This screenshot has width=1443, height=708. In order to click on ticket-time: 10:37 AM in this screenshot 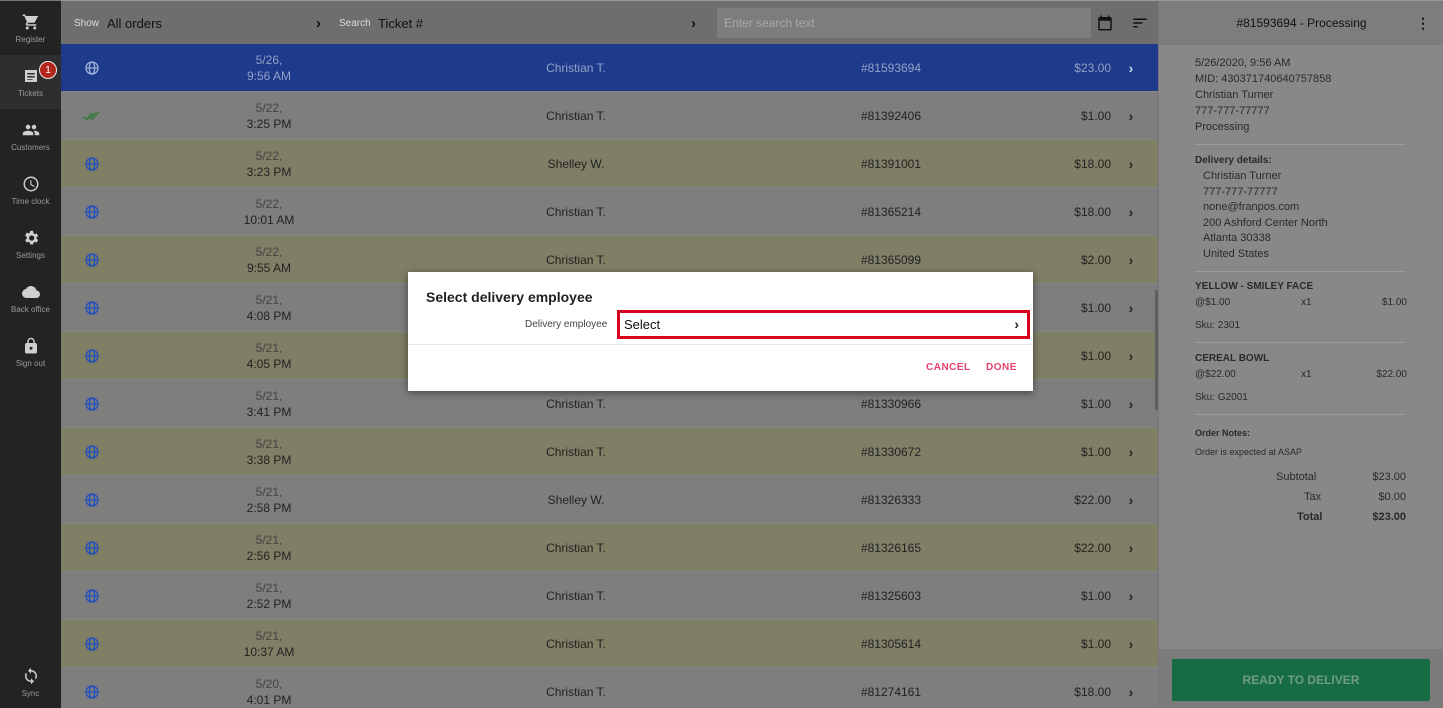, I will do `click(269, 652)`.